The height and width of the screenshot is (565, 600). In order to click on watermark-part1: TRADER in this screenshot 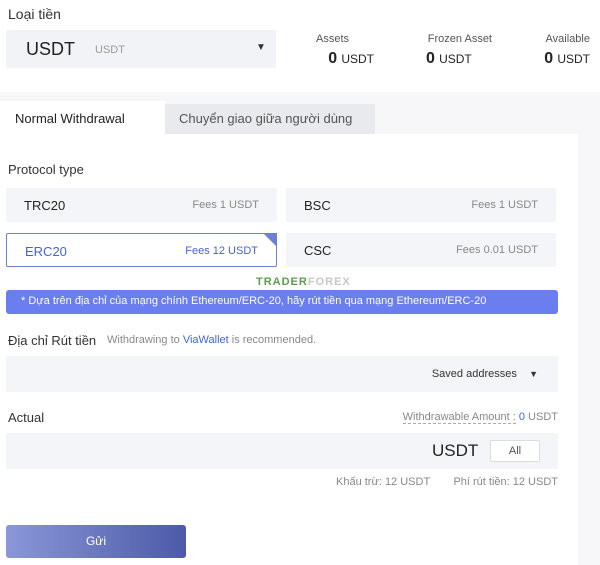, I will do `click(282, 282)`.